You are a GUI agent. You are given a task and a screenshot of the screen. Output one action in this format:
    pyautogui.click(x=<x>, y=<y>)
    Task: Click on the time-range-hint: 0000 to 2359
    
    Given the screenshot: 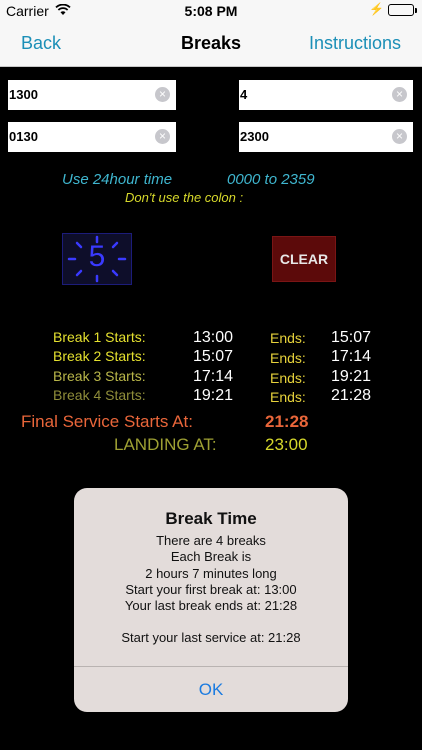 What is the action you would take?
    pyautogui.click(x=271, y=179)
    